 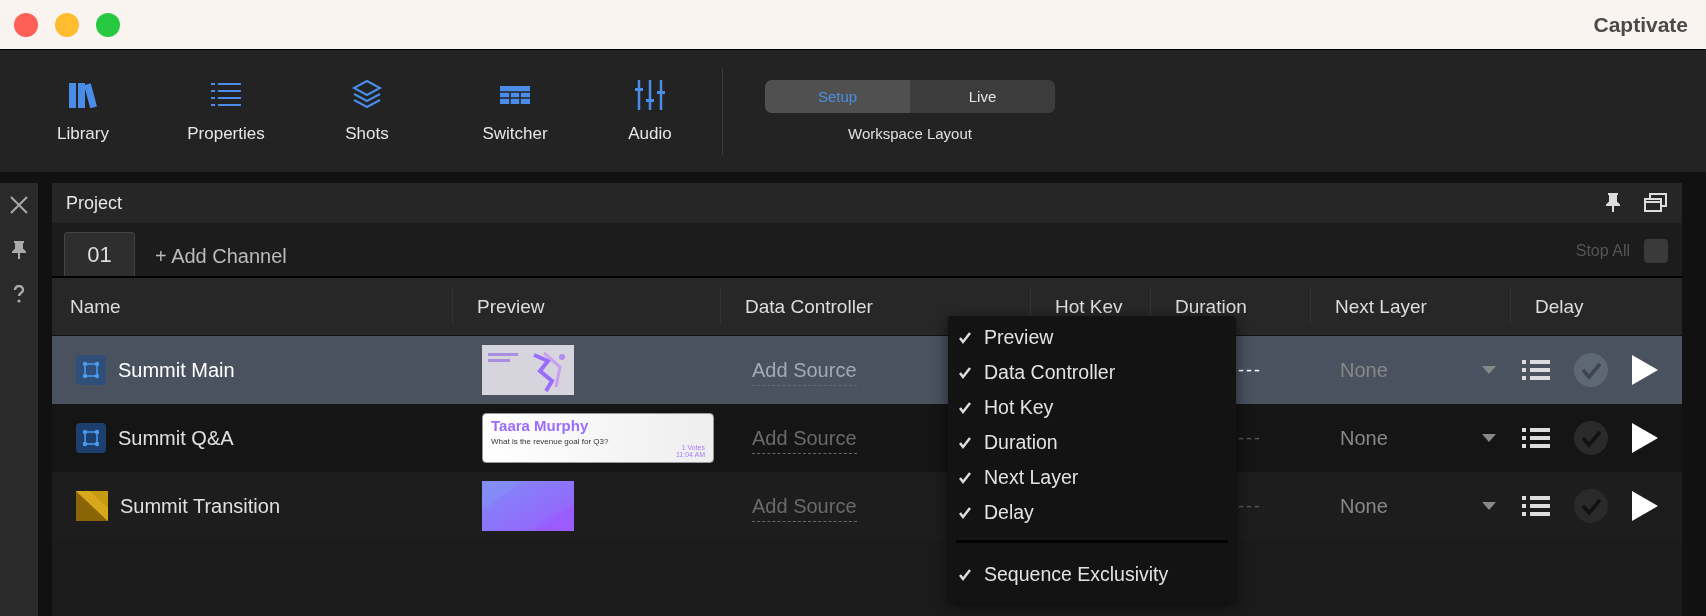 What do you see at coordinates (221, 256) in the screenshot?
I see `add-channel-button: + Add Channel` at bounding box center [221, 256].